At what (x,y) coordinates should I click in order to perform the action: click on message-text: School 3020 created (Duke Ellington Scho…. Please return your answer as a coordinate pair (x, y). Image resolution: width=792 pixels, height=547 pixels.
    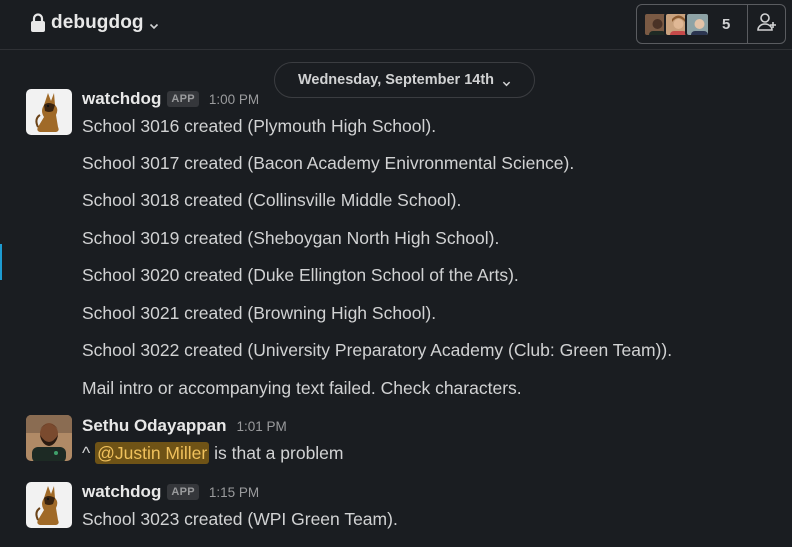
    Looking at the image, I should click on (300, 275).